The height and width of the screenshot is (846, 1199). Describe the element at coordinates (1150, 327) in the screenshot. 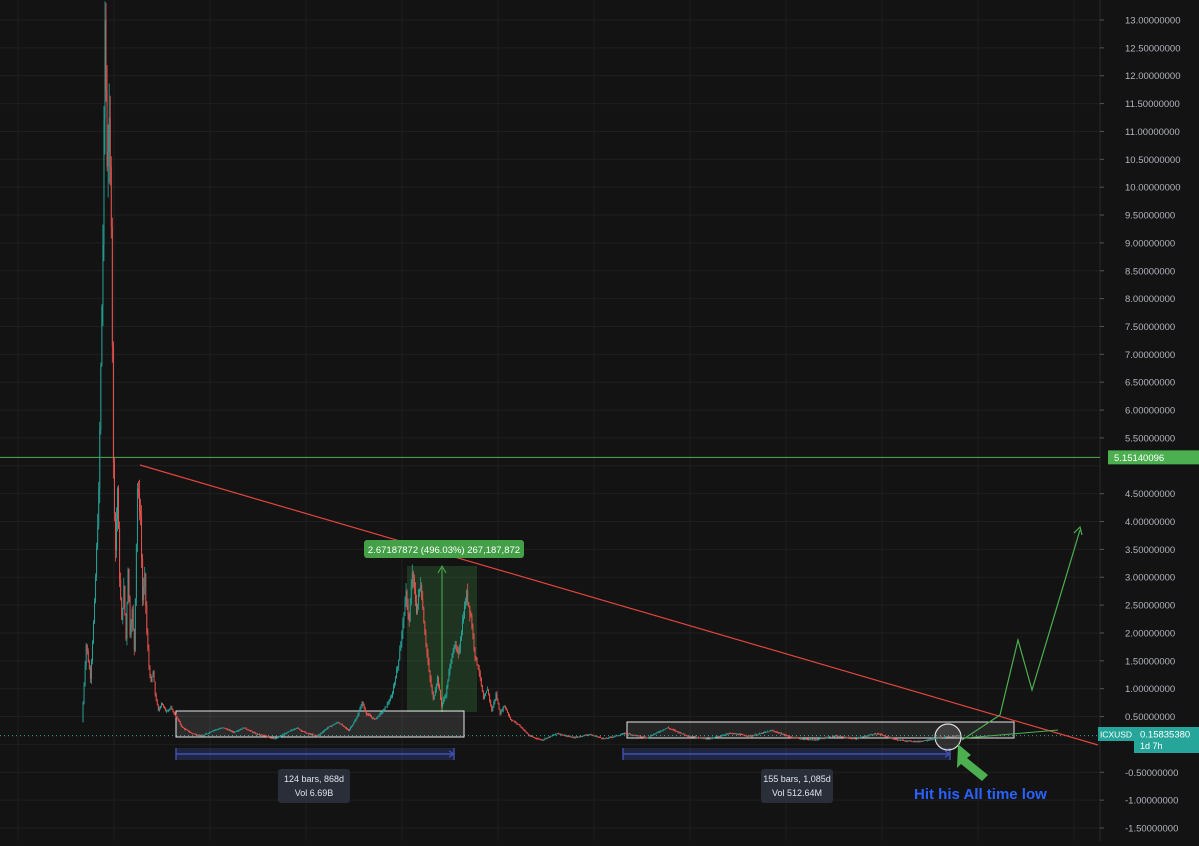

I see `price-tick-label: 7.50000000` at that location.